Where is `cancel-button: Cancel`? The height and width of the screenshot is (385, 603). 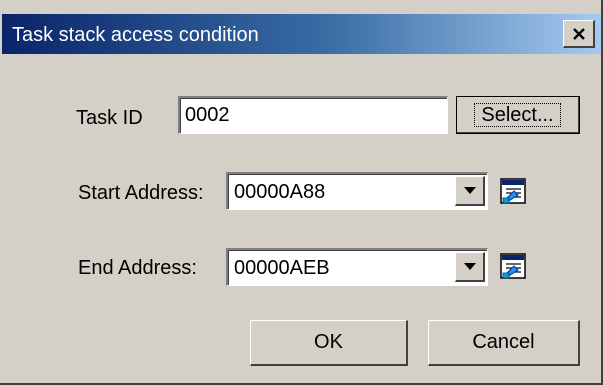
cancel-button: Cancel is located at coordinates (504, 343).